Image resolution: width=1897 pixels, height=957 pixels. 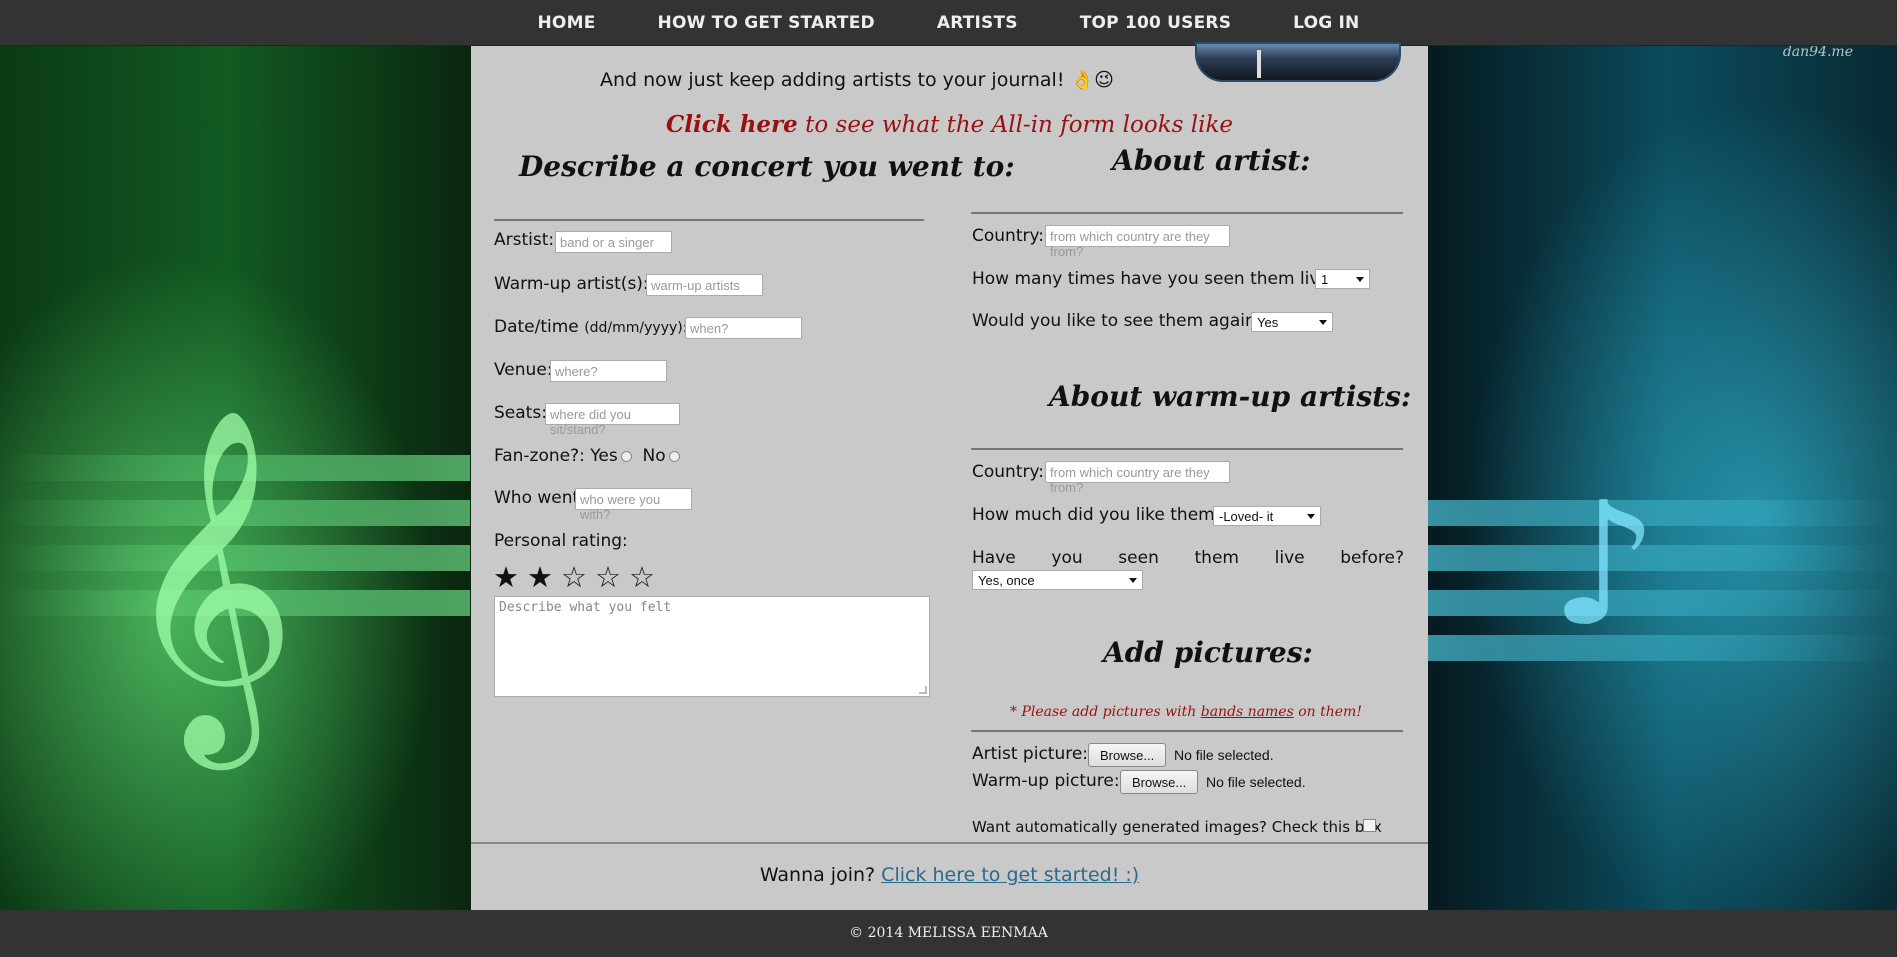 I want to click on treble-clef-icon: 𝄞, so click(x=209, y=579).